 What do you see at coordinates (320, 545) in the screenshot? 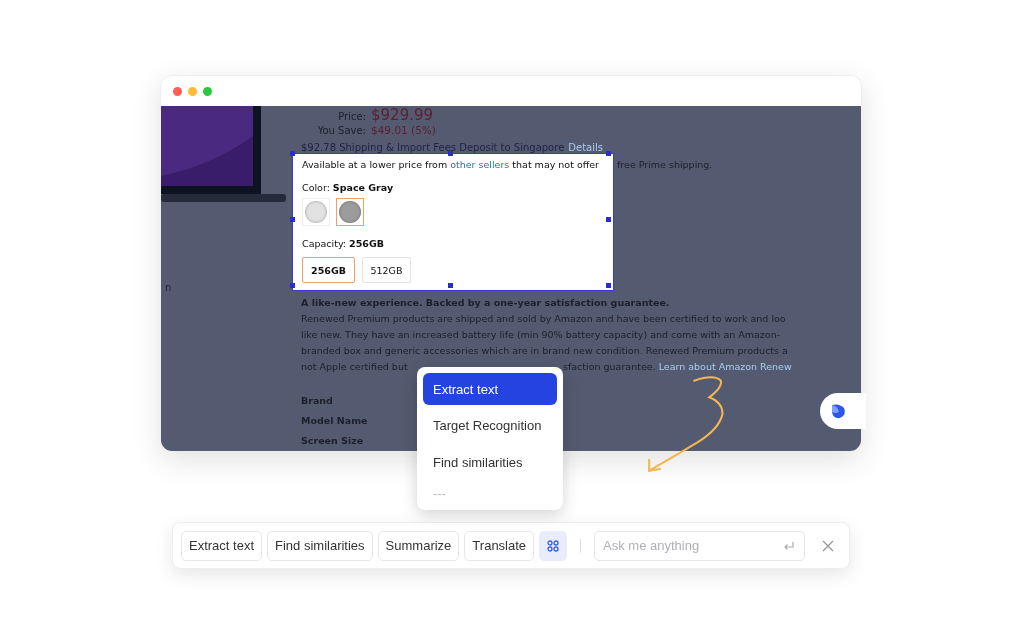
I see `action-button: Find similarities` at bounding box center [320, 545].